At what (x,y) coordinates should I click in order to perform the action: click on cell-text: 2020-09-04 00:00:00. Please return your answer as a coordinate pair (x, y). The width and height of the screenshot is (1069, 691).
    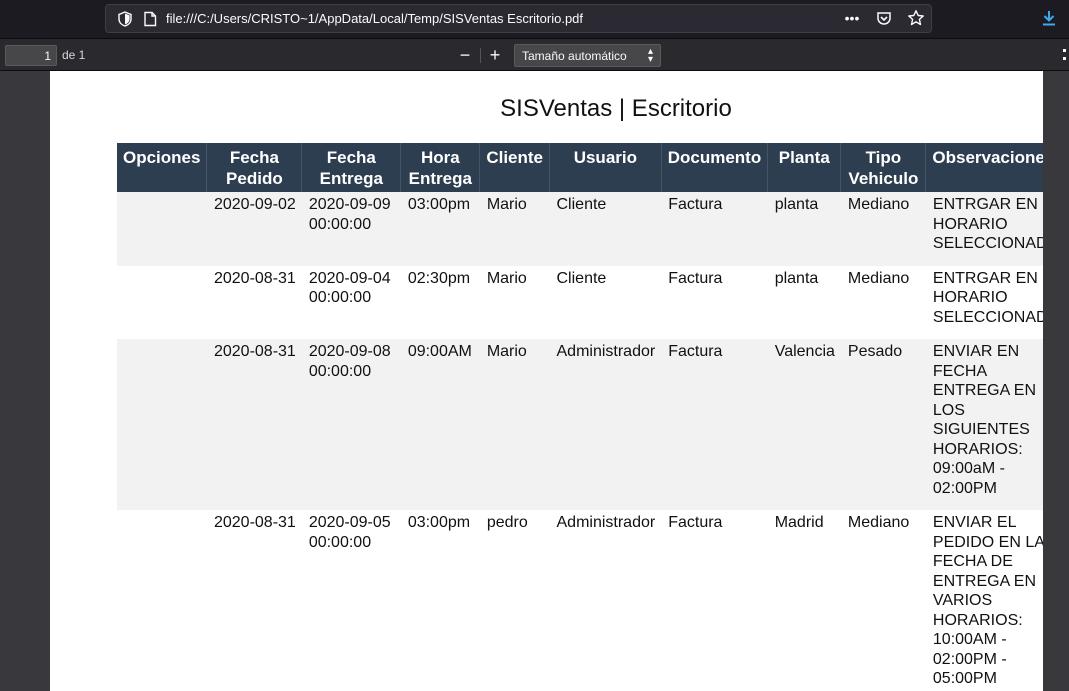
    Looking at the image, I should click on (349, 288).